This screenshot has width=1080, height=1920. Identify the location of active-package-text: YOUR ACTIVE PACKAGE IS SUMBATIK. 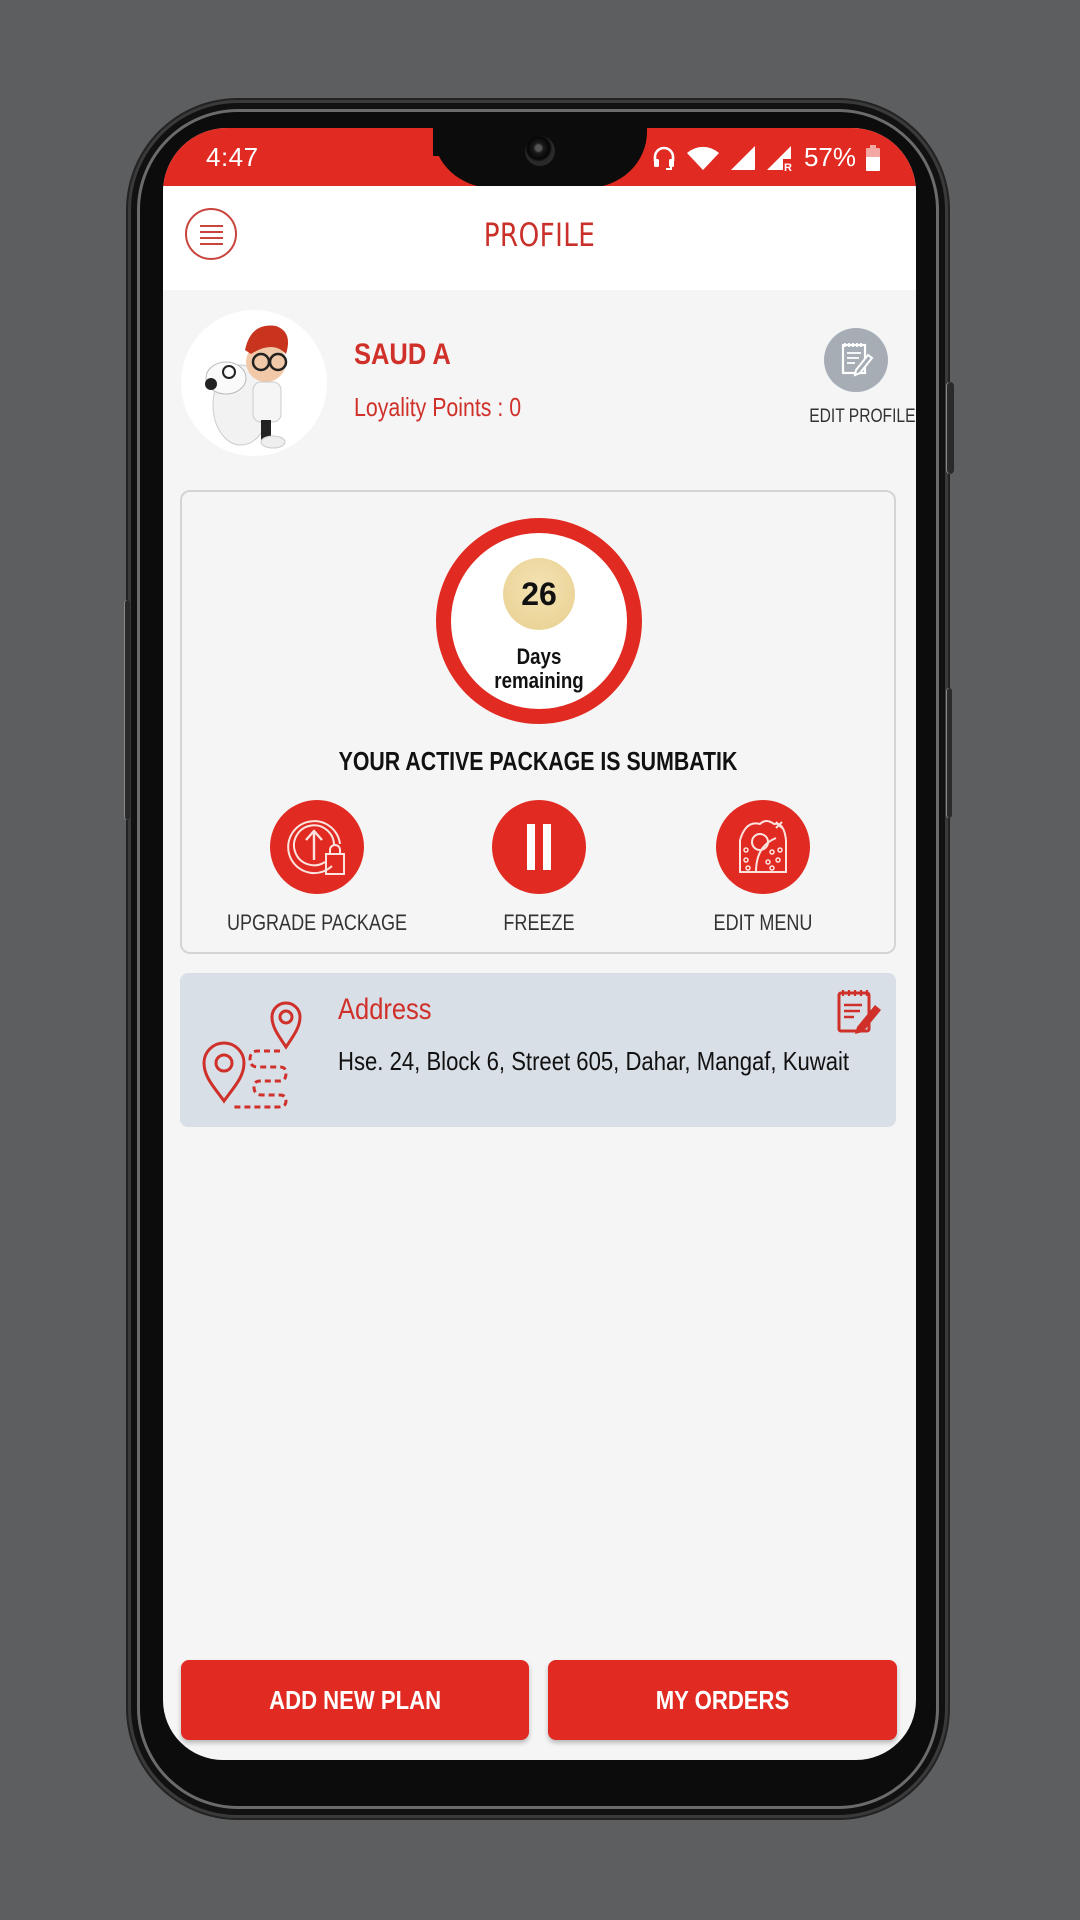
(538, 761).